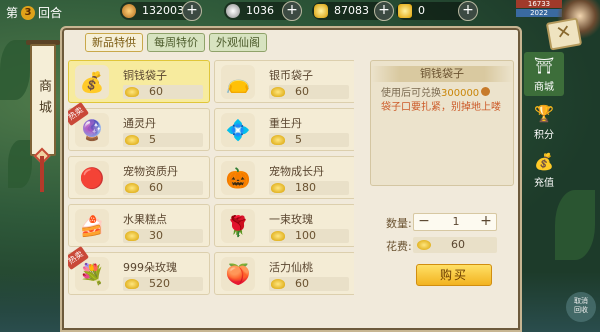  What do you see at coordinates (460, 93) in the screenshot?
I see `detail-desc-amount: 300000` at bounding box center [460, 93].